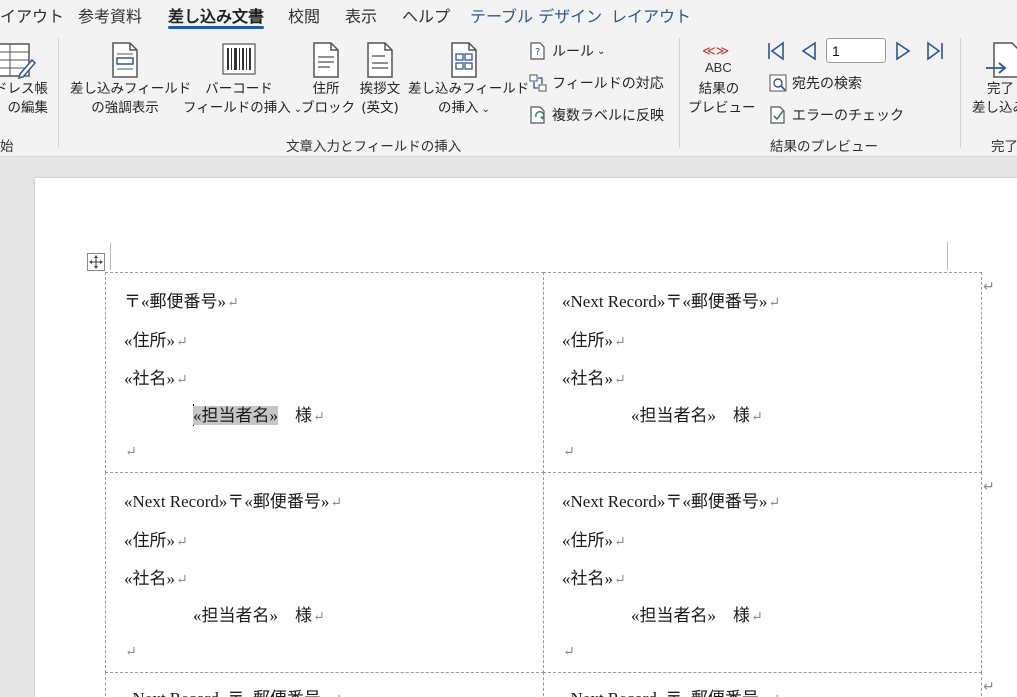 Image resolution: width=1017 pixels, height=697 pixels. I want to click on insert-merge-field-icon, so click(464, 60).